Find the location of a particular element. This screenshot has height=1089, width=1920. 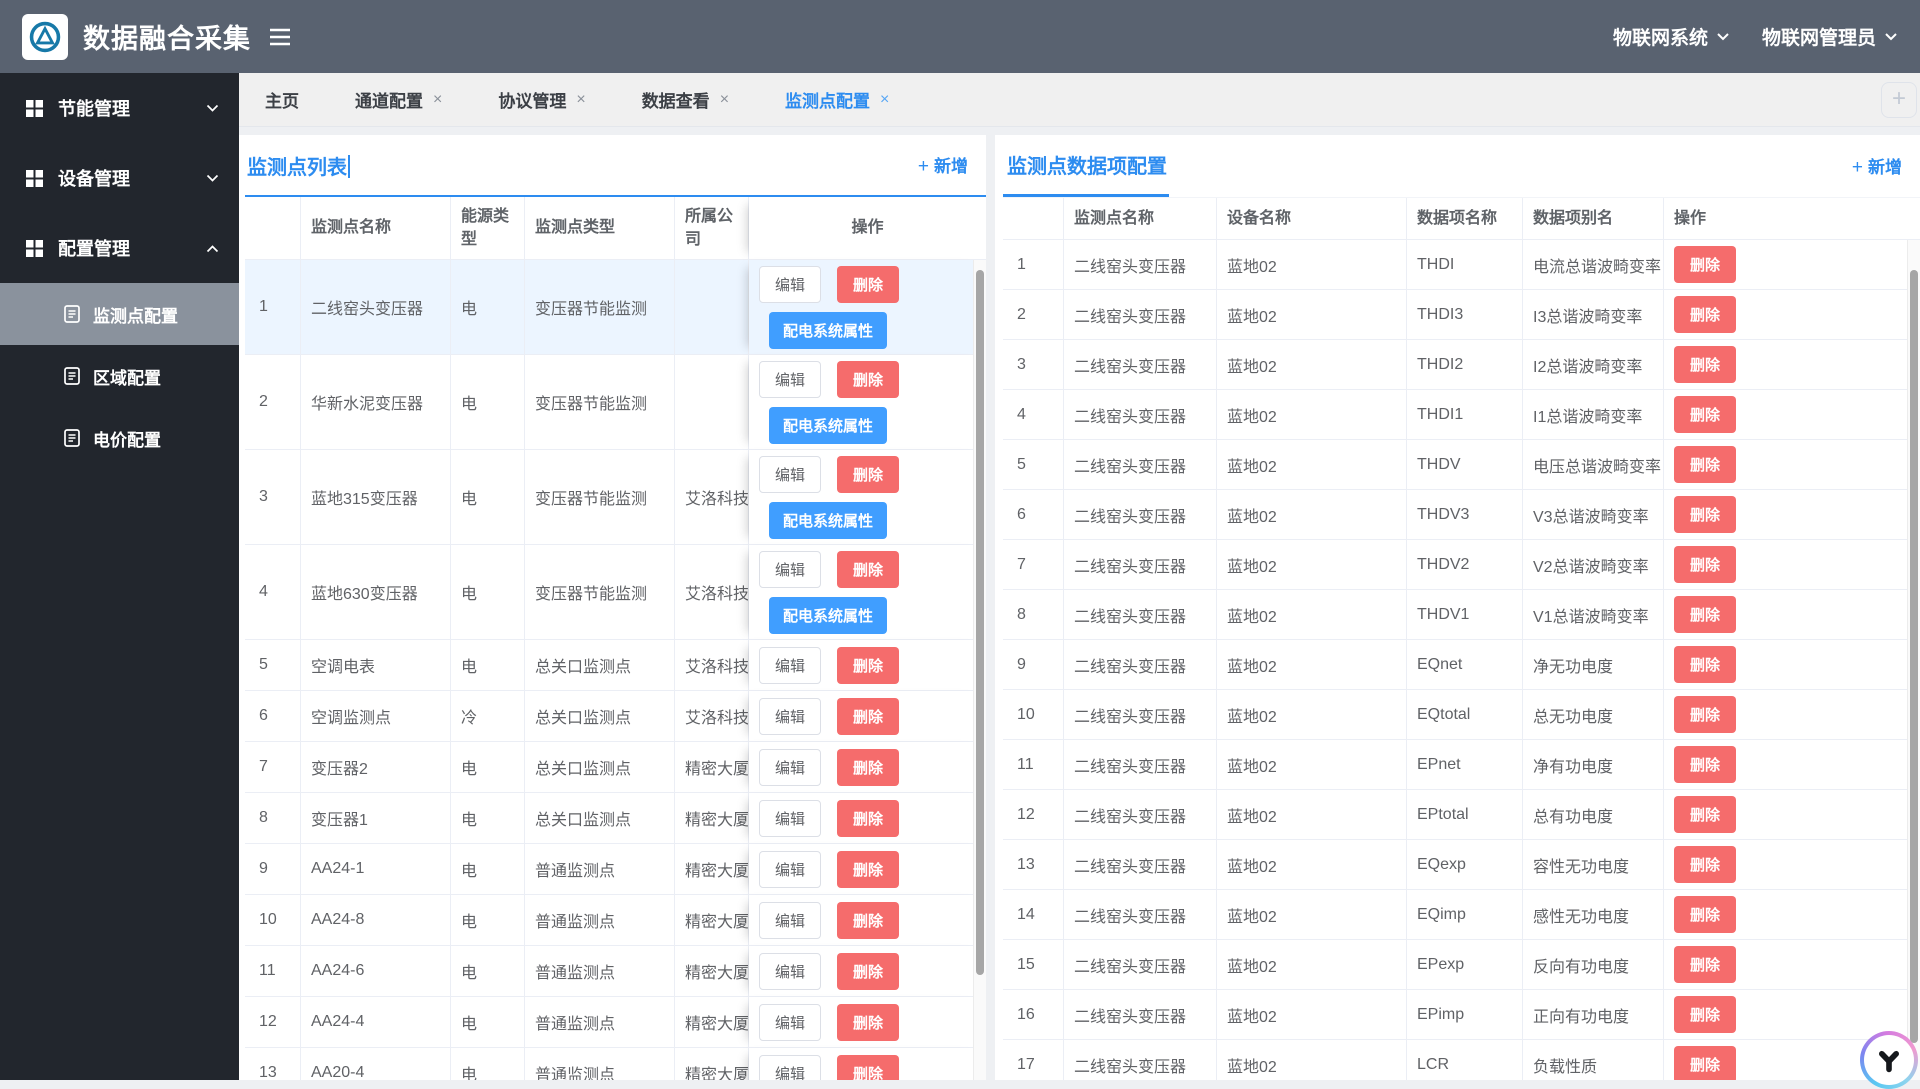

device-name: 蓝地02 is located at coordinates (1312, 815).